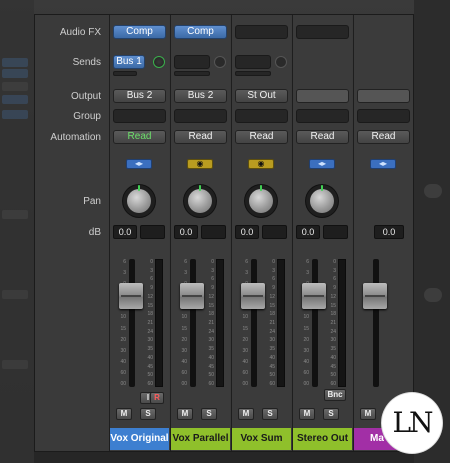  I want to click on channel-name: Vox Parallel, so click(200, 439).